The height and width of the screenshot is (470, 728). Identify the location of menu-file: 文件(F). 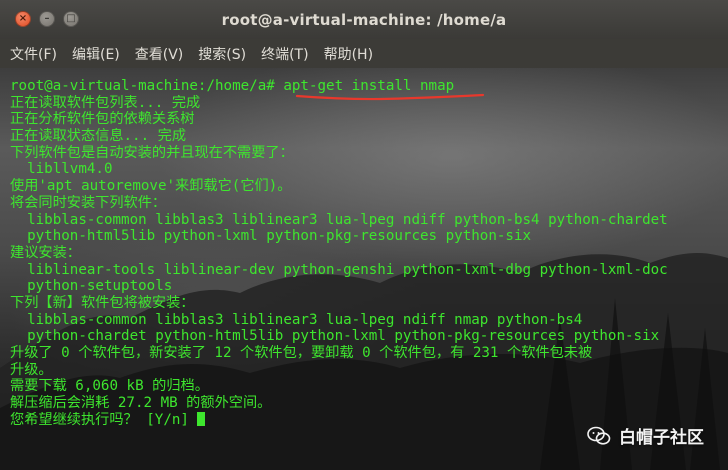
(33, 54).